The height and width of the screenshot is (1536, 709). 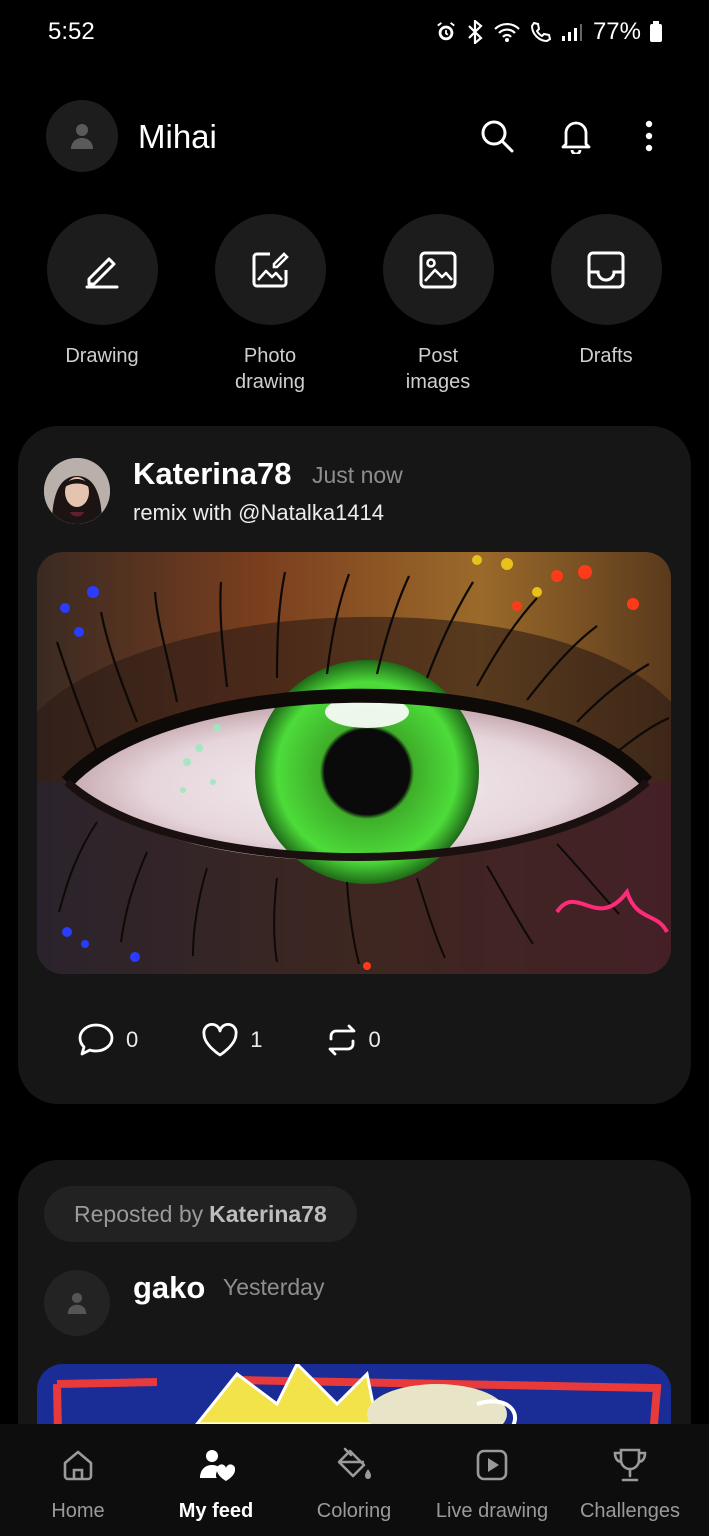 What do you see at coordinates (258, 513) in the screenshot?
I see `post-remix-info: remix with @Natalka1414` at bounding box center [258, 513].